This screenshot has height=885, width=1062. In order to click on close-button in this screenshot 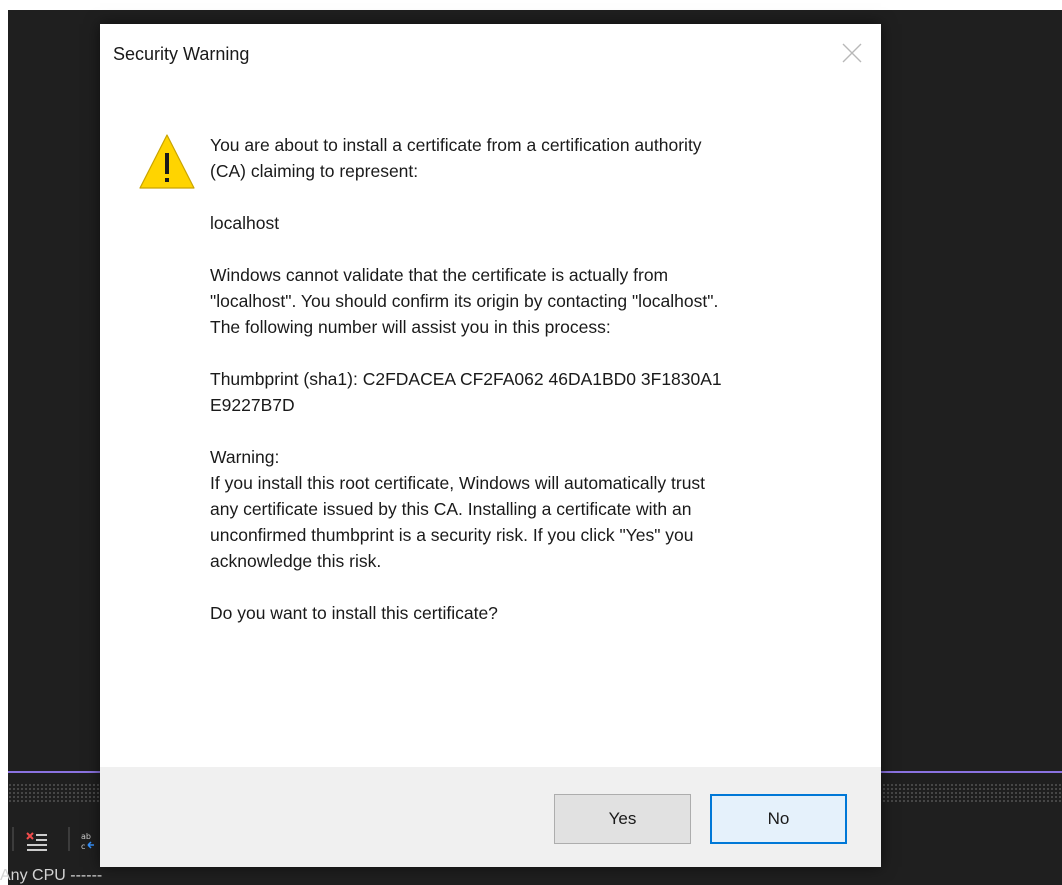, I will do `click(852, 53)`.